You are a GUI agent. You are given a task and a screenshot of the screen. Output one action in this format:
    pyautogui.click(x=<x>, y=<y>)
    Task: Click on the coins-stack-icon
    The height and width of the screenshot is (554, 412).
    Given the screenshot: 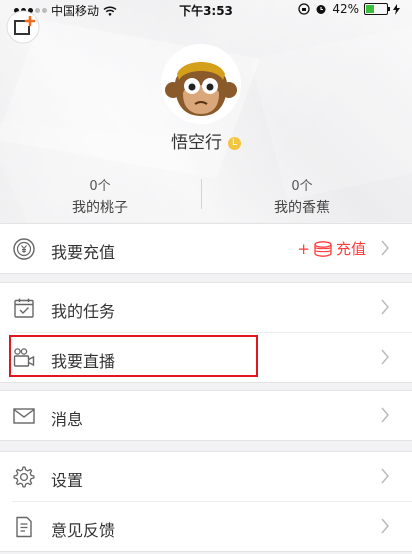 What is the action you would take?
    pyautogui.click(x=323, y=248)
    